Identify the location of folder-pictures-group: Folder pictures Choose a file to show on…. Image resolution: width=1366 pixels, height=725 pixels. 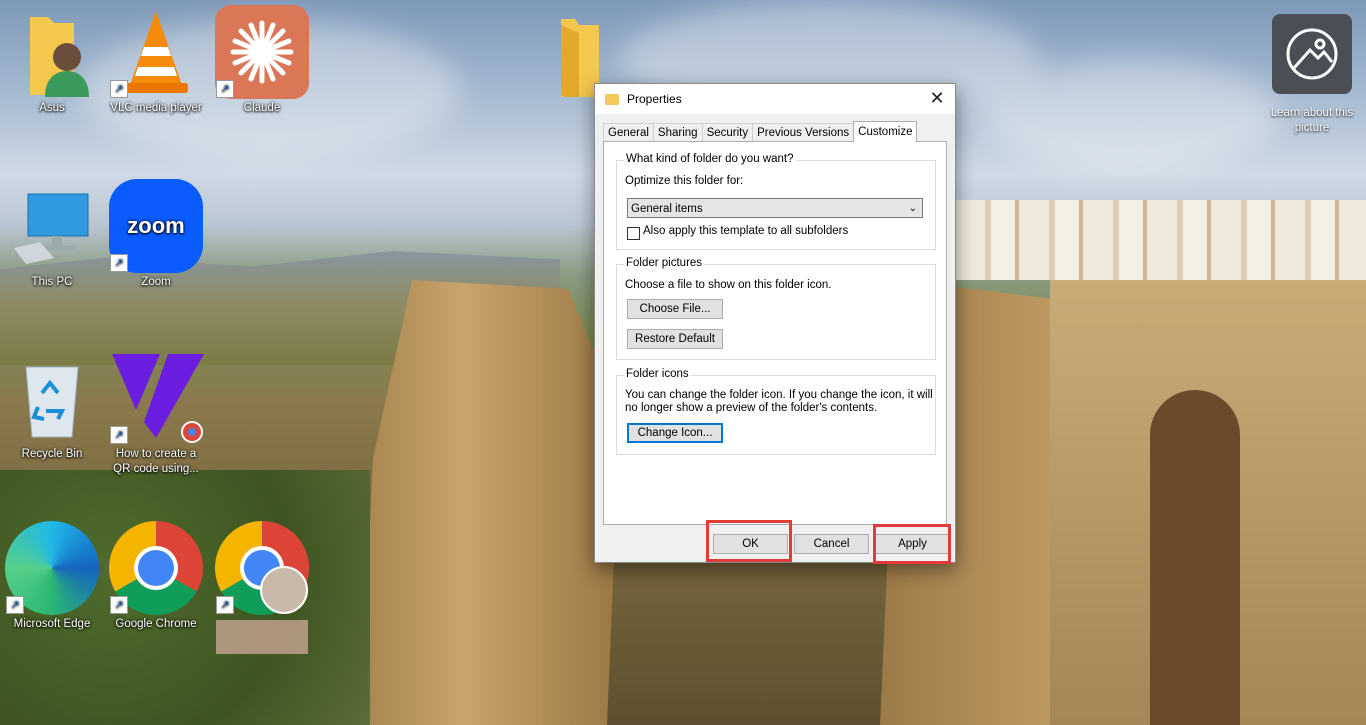
(776, 308).